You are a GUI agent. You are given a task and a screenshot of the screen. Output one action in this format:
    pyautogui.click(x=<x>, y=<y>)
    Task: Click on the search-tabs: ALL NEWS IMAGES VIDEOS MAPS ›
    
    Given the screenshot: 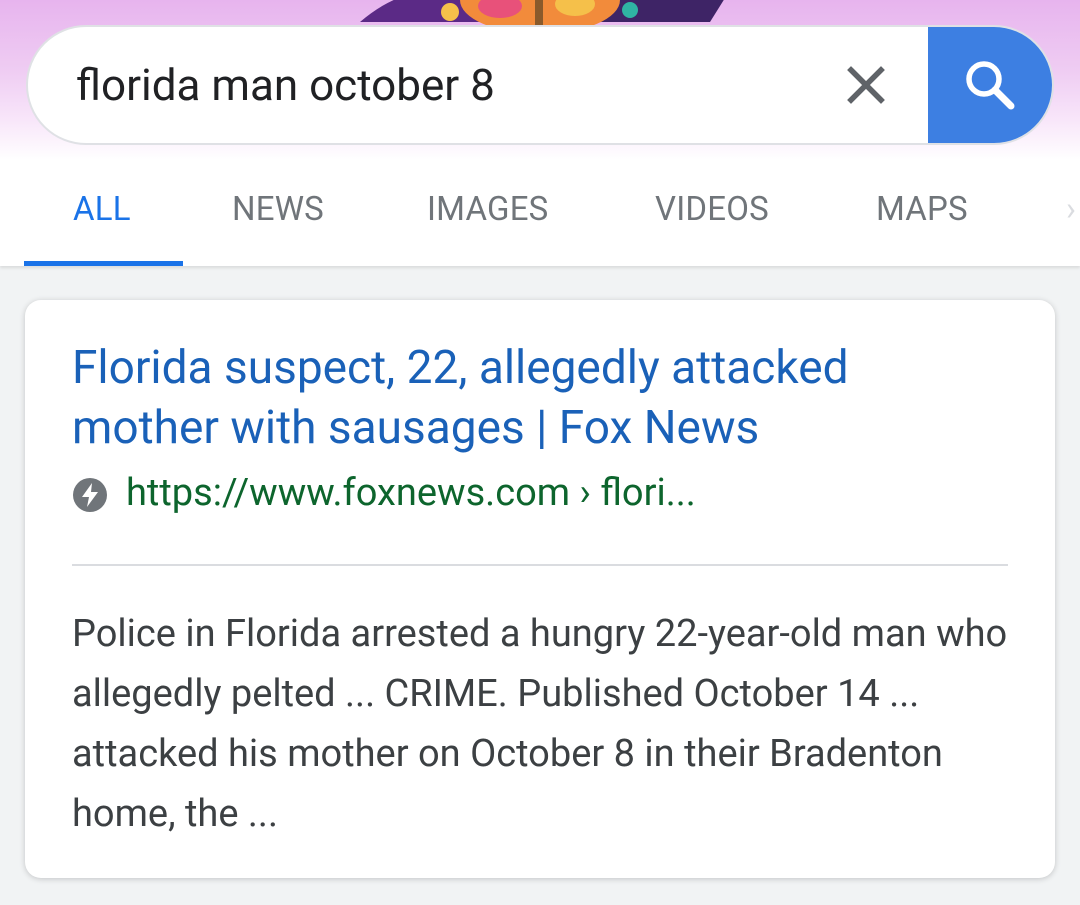 What is the action you would take?
    pyautogui.click(x=540, y=213)
    